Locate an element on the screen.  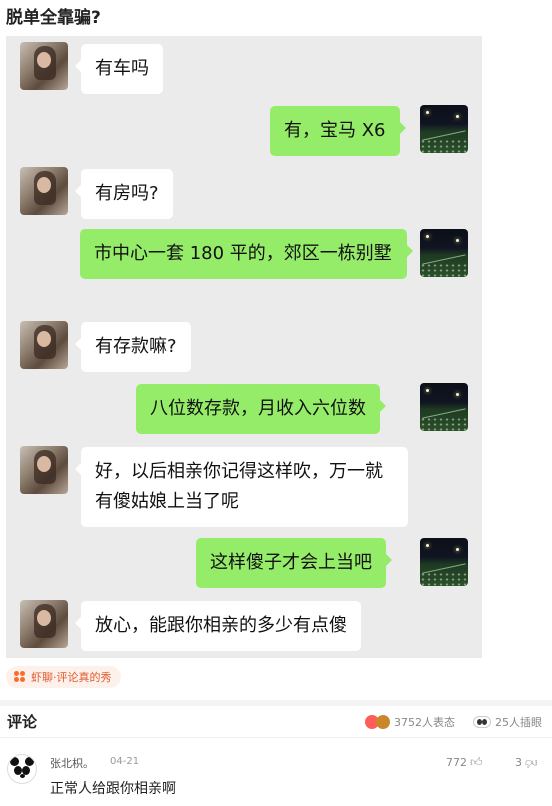
thumbs-down-icon: 👍︎ is located at coordinates (531, 763).